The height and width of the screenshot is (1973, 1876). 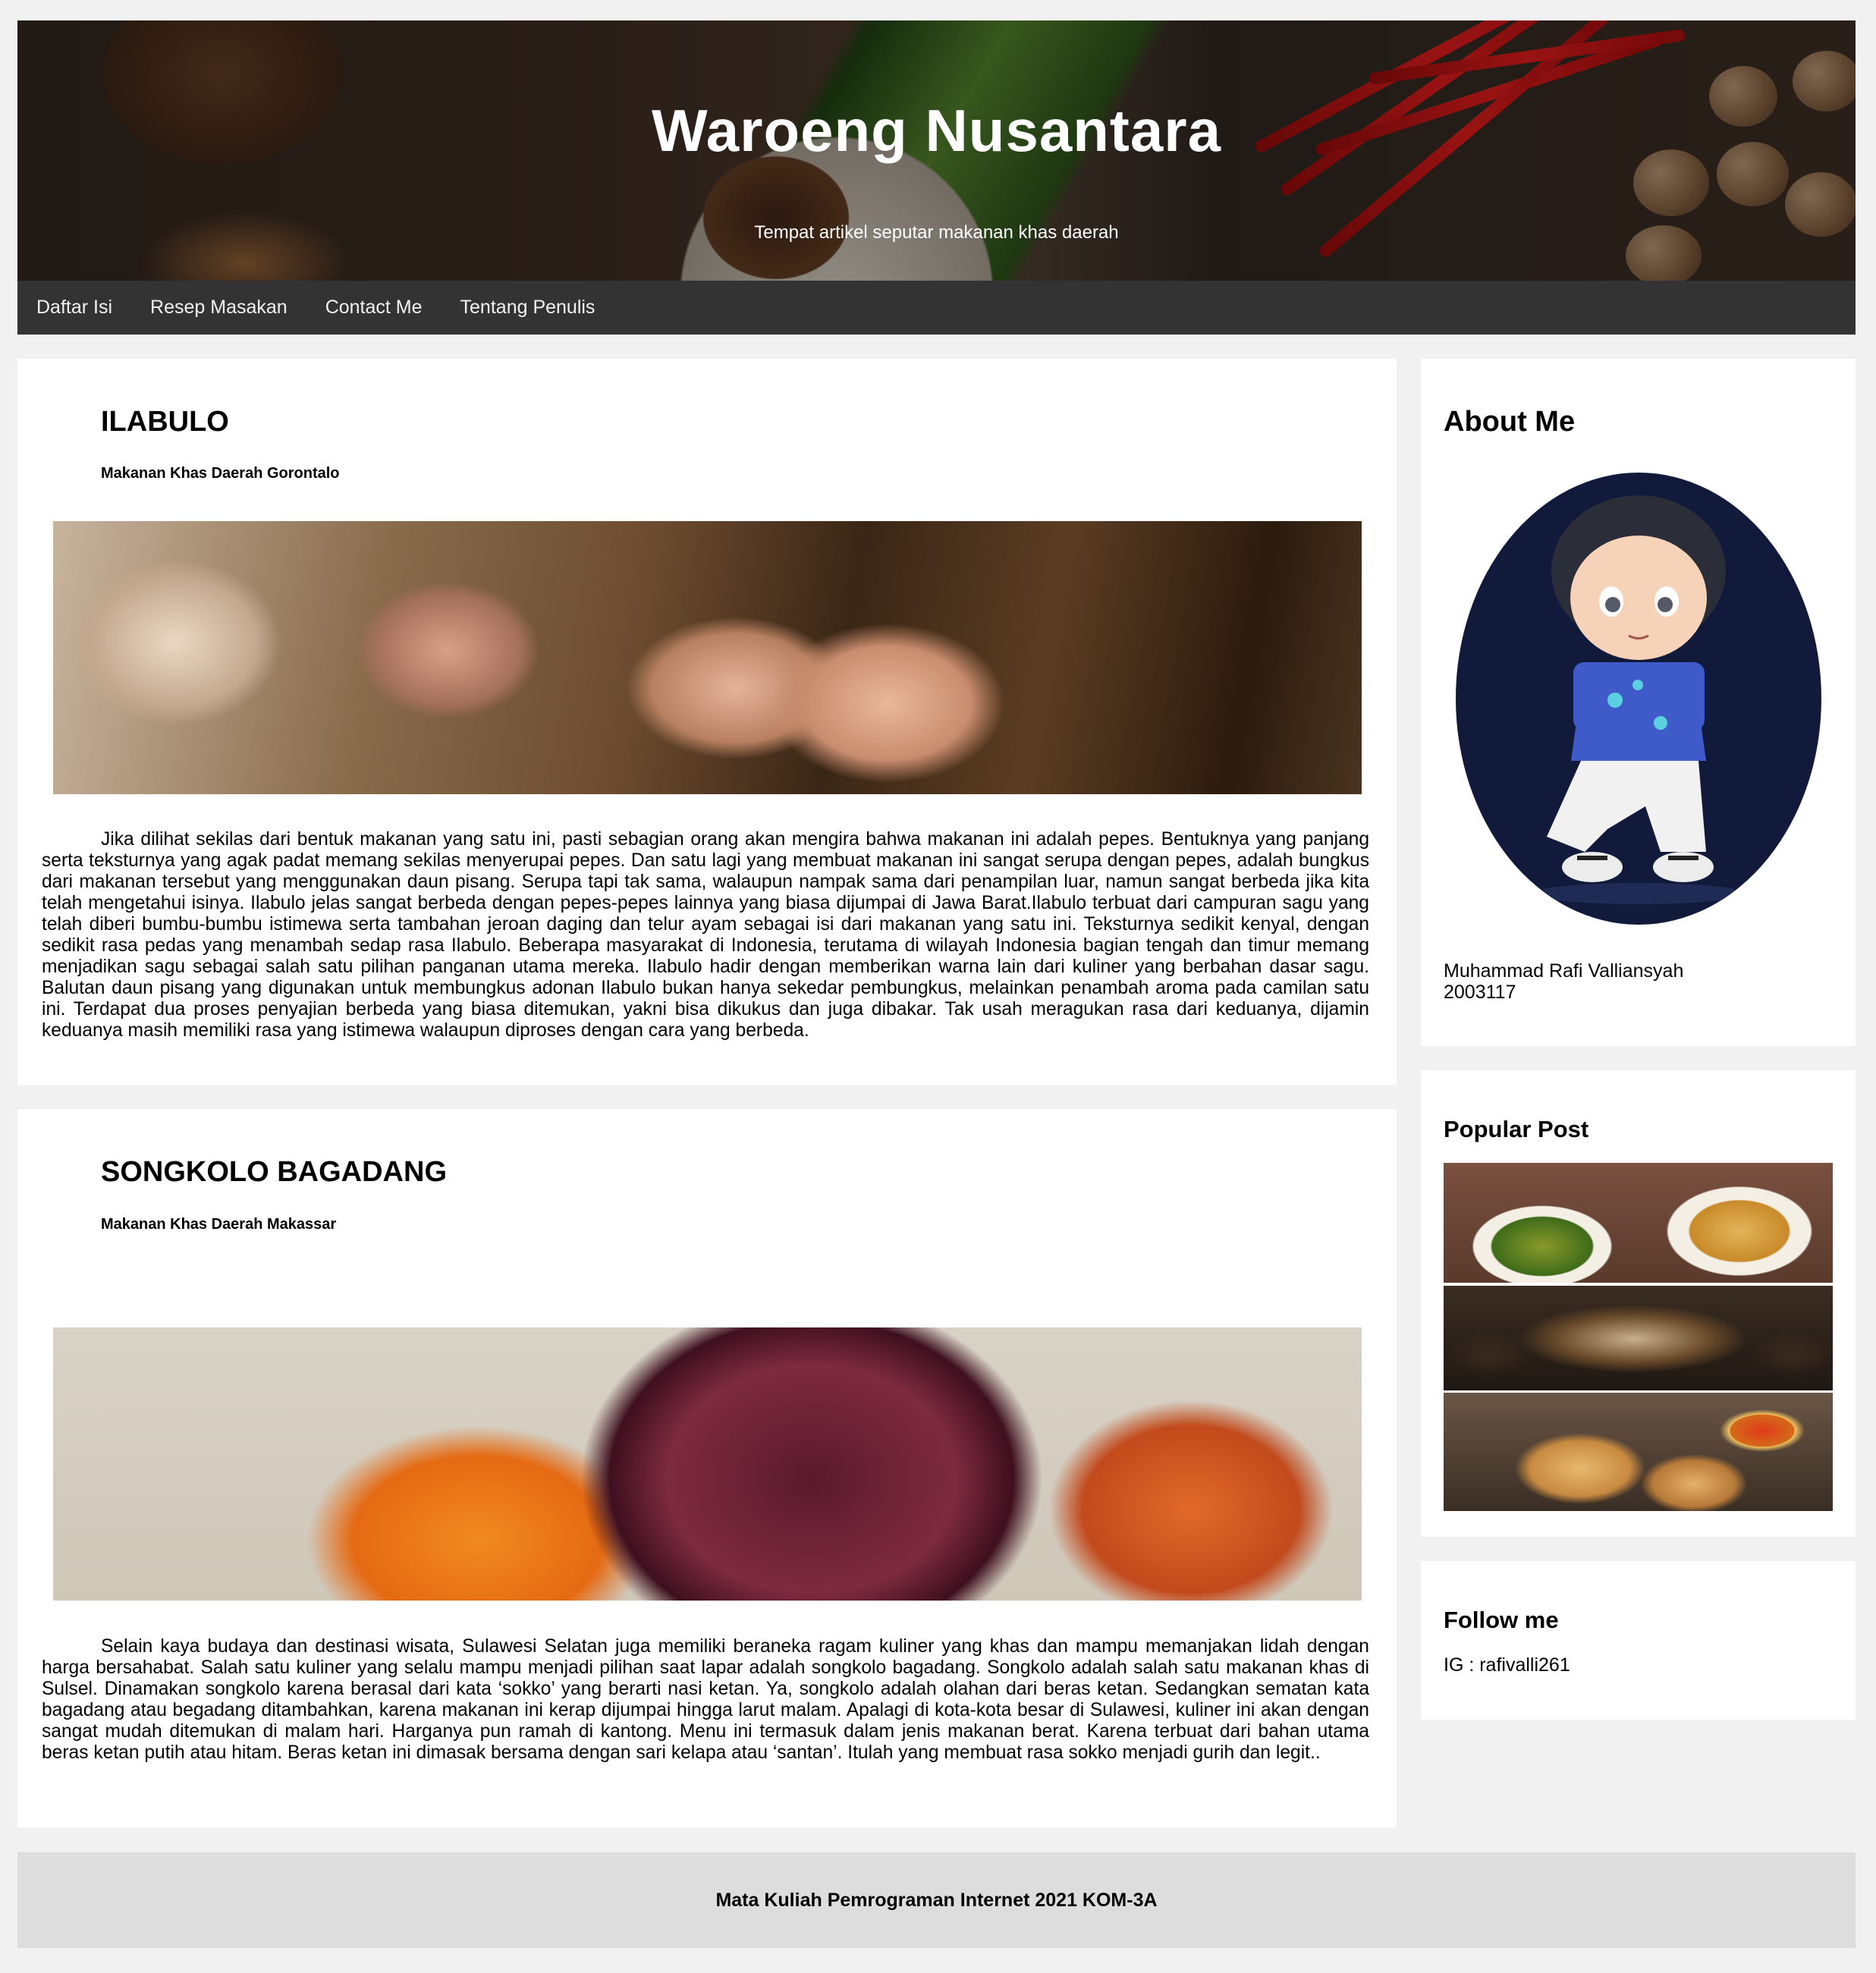 I want to click on post-subtitle: Makanan Khas Daerah Makassar, so click(x=219, y=1224).